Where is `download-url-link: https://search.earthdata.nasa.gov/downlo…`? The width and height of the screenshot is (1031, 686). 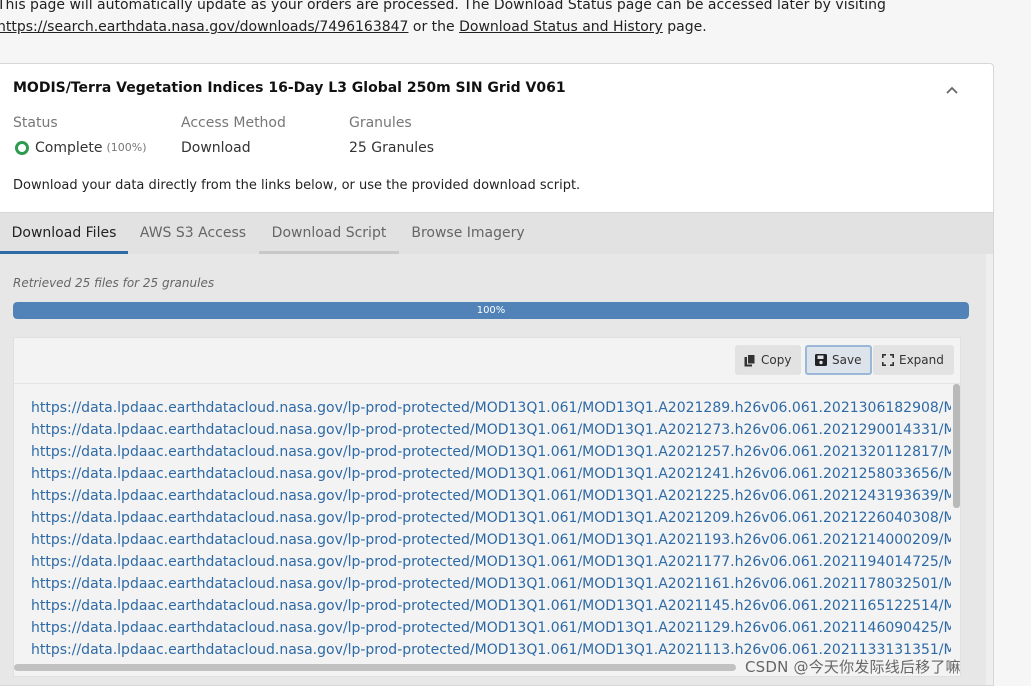
download-url-link: https://search.earthdata.nasa.gov/downlo… is located at coordinates (204, 27).